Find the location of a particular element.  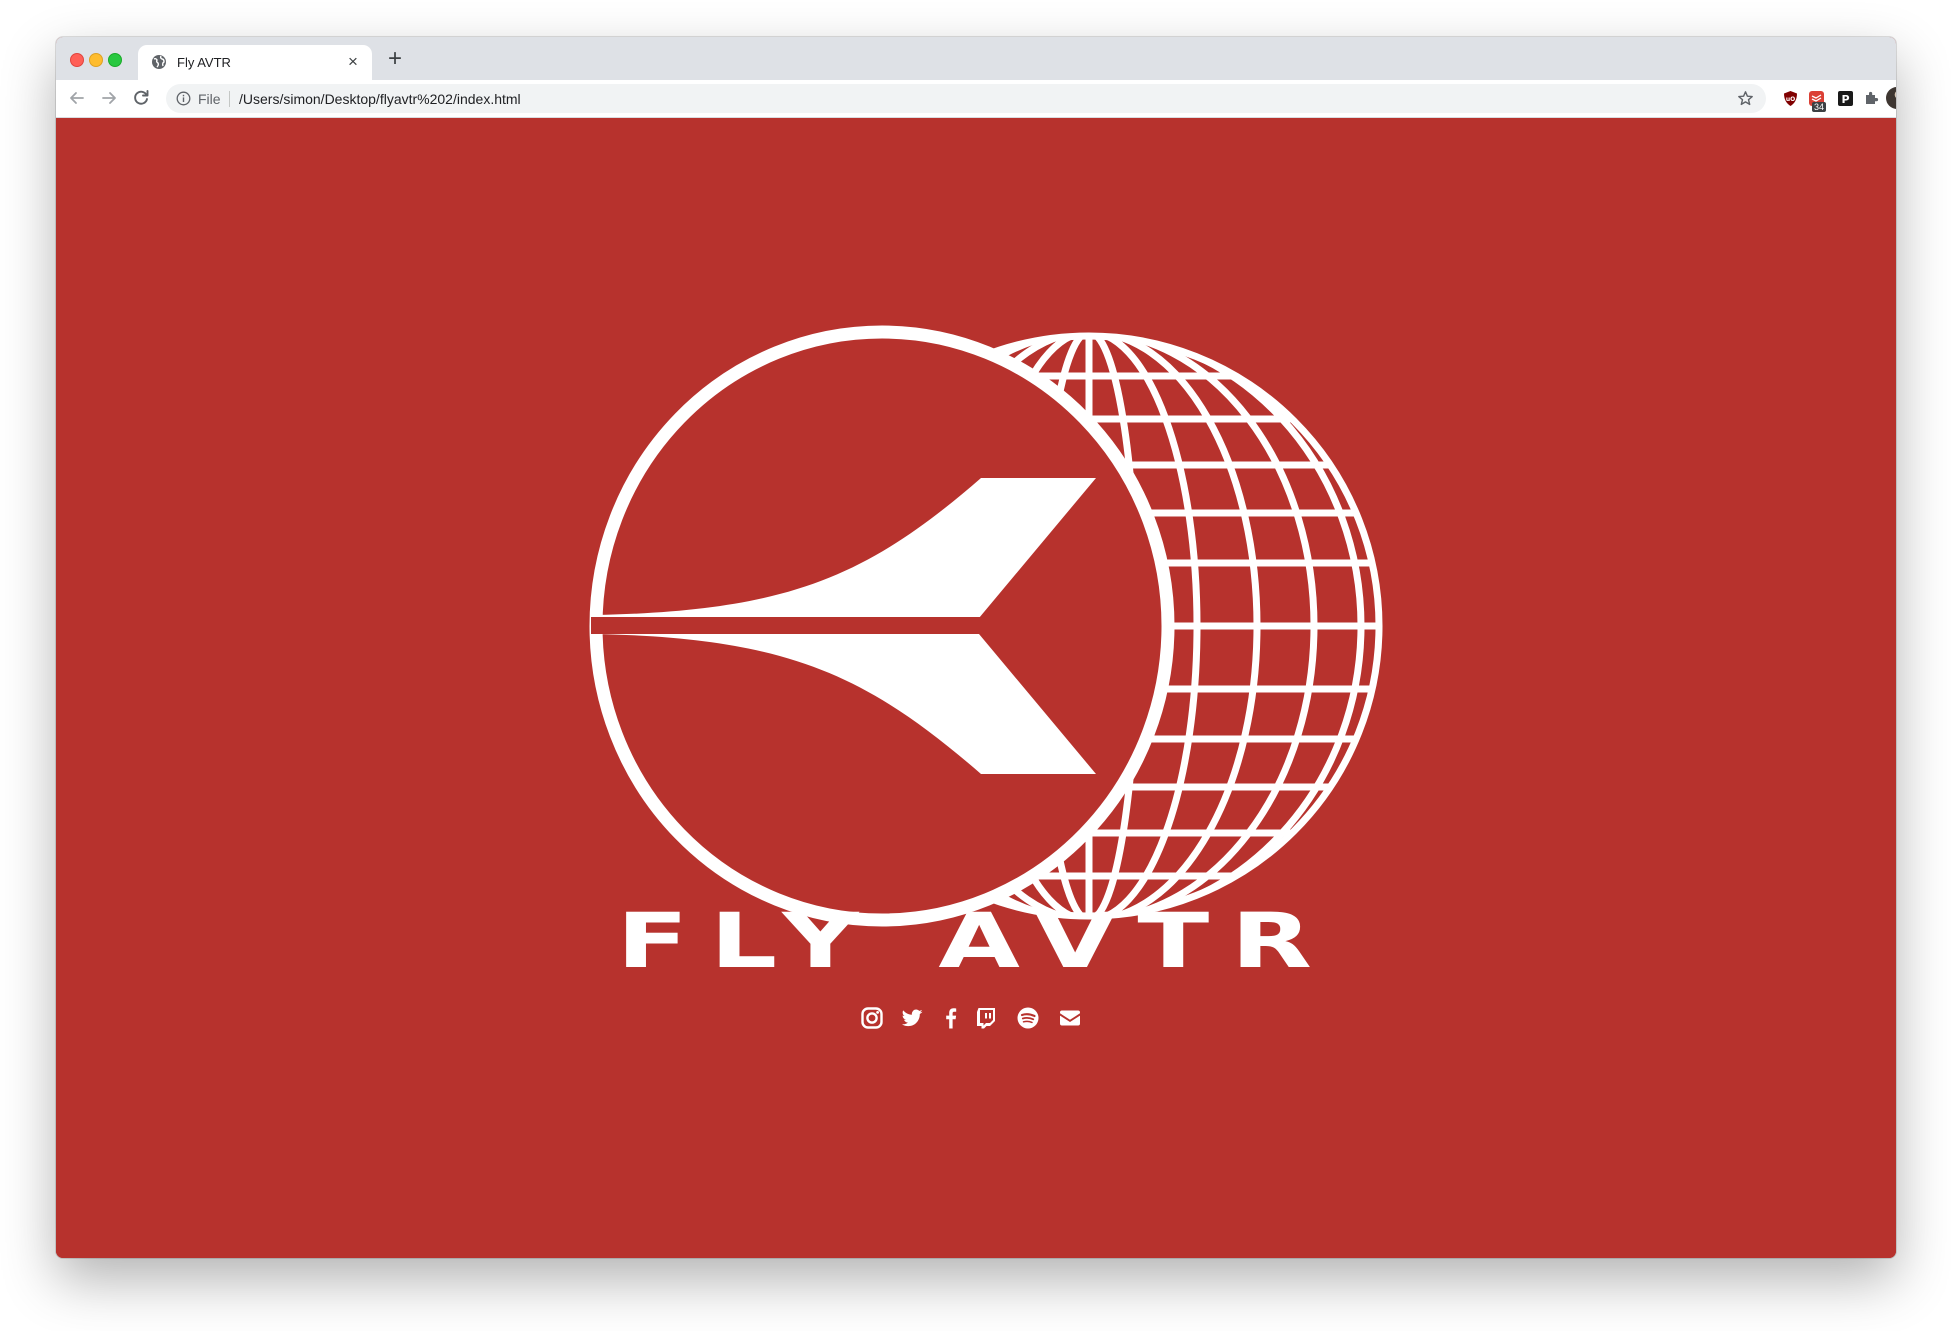

todoist-badge: 34 is located at coordinates (1819, 107).